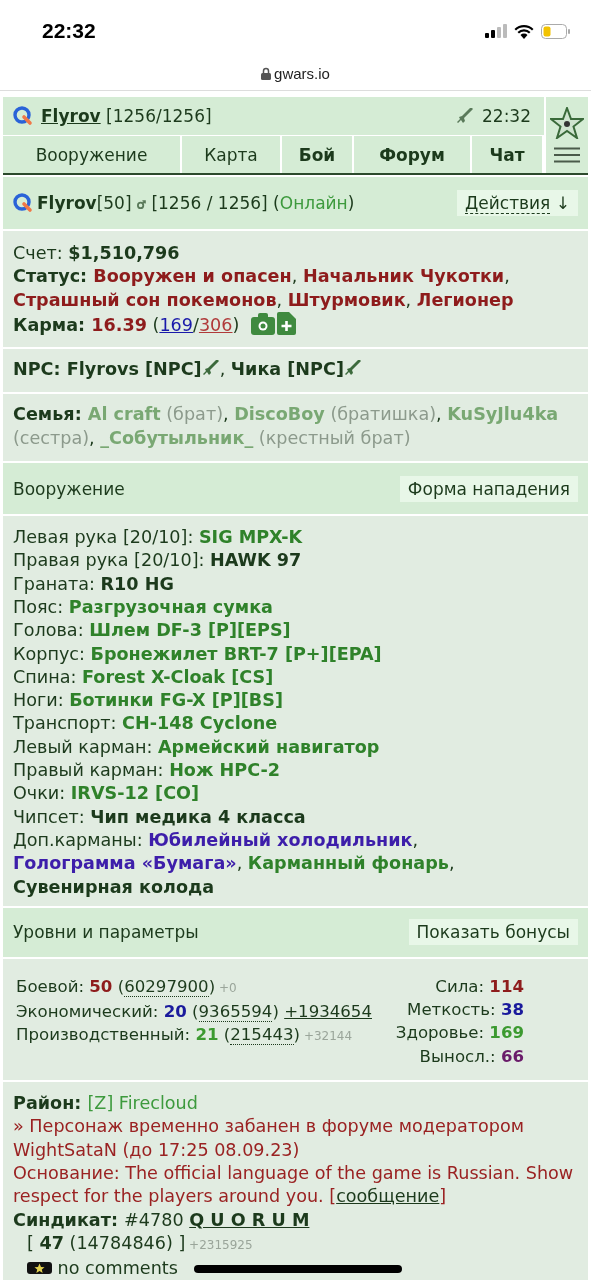 The image size is (591, 1280). What do you see at coordinates (488, 488) in the screenshot?
I see `attack-form-button: Форма нападения` at bounding box center [488, 488].